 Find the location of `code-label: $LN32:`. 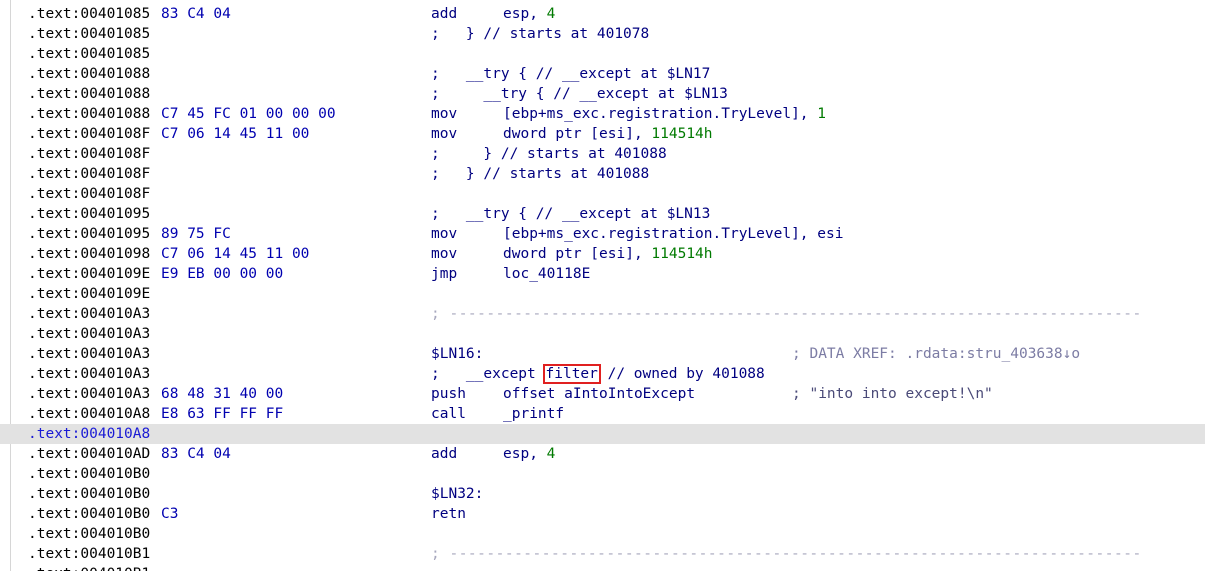

code-label: $LN32: is located at coordinates (457, 494).